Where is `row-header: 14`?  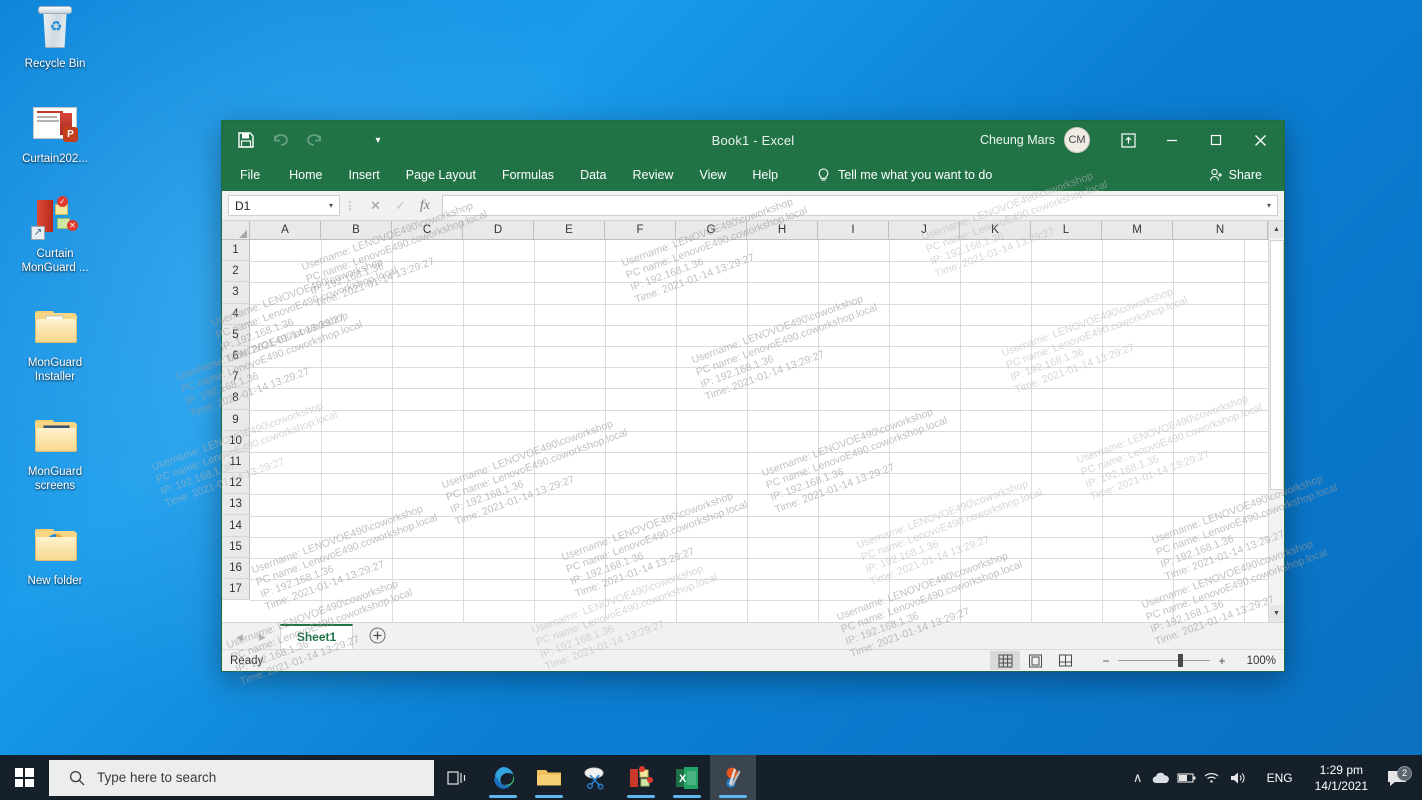 row-header: 14 is located at coordinates (236, 526).